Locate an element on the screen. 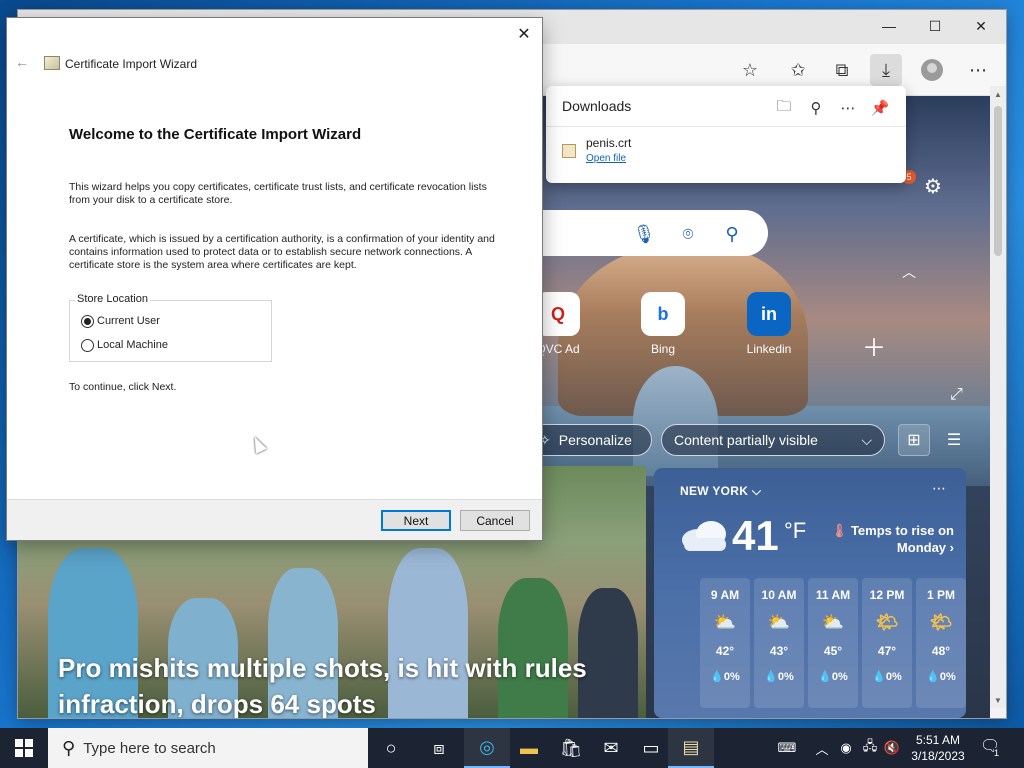 This screenshot has width=1024, height=768. close-button: ✕ is located at coordinates (981, 26).